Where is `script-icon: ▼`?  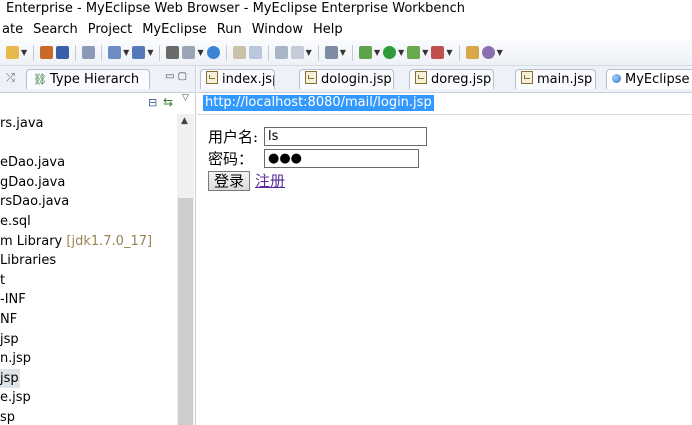 script-icon: ▼ is located at coordinates (193, 53).